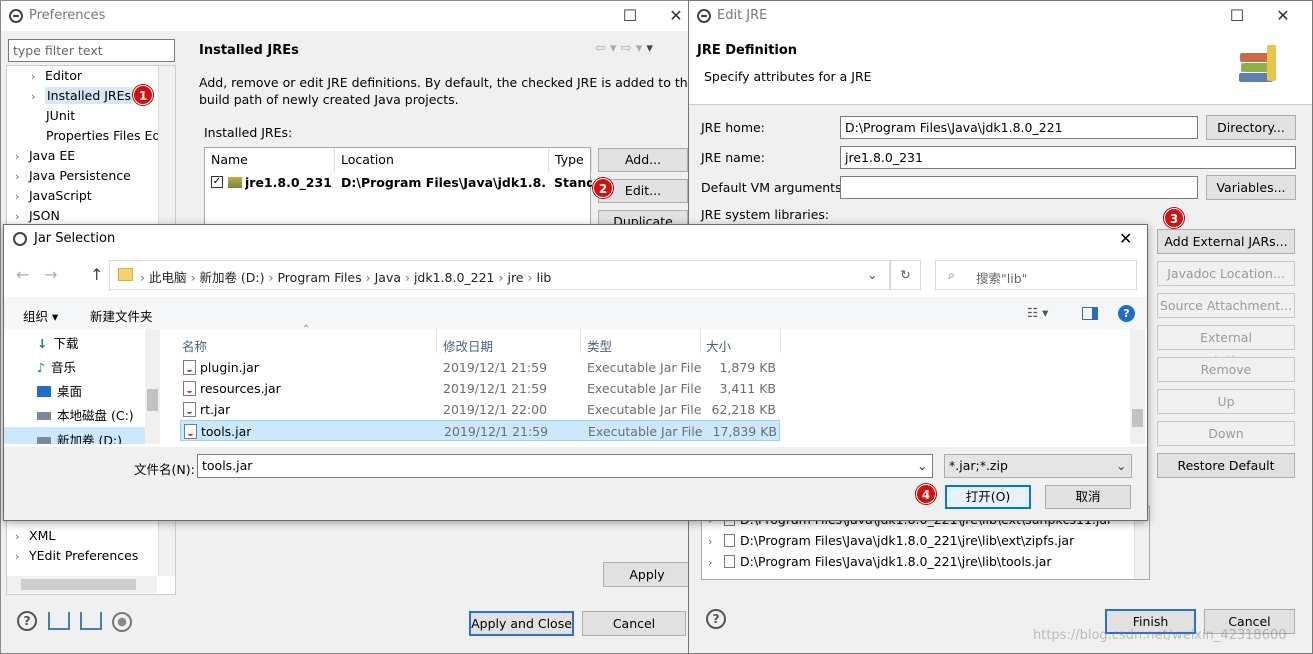 This screenshot has width=1313, height=654. What do you see at coordinates (872, 274) in the screenshot?
I see `history-dropdown-icon: ⌄` at bounding box center [872, 274].